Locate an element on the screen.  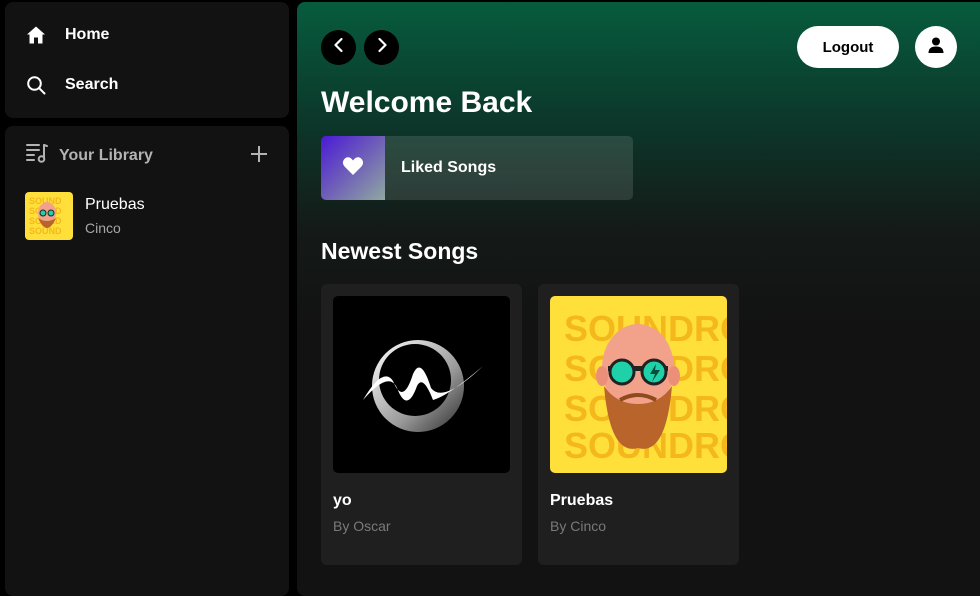
user-icon is located at coordinates (936, 47).